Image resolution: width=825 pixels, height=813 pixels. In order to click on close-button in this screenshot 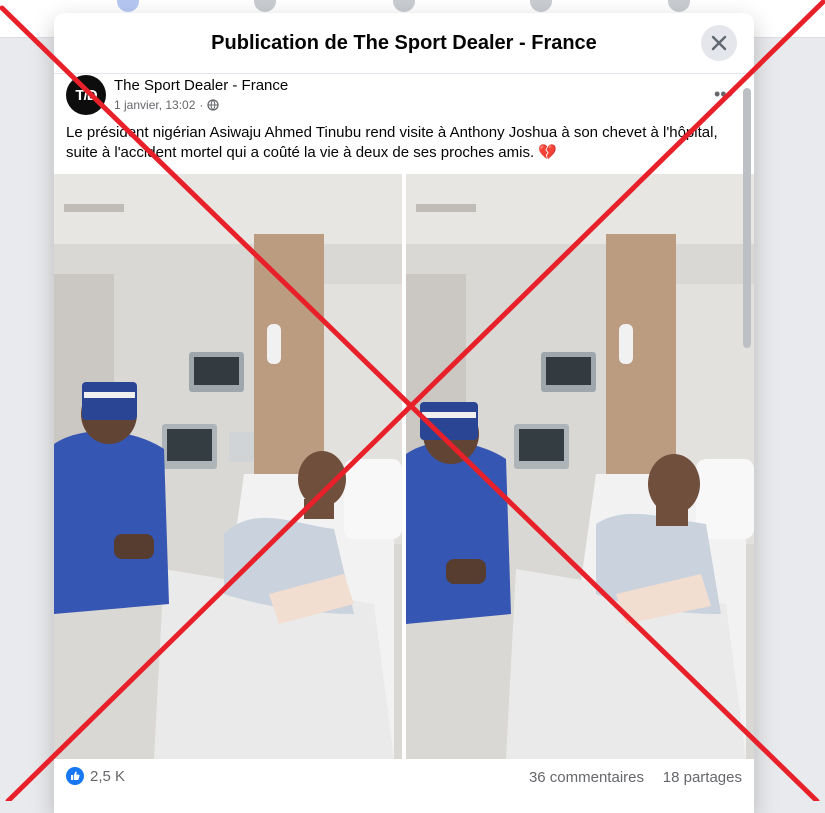, I will do `click(719, 43)`.